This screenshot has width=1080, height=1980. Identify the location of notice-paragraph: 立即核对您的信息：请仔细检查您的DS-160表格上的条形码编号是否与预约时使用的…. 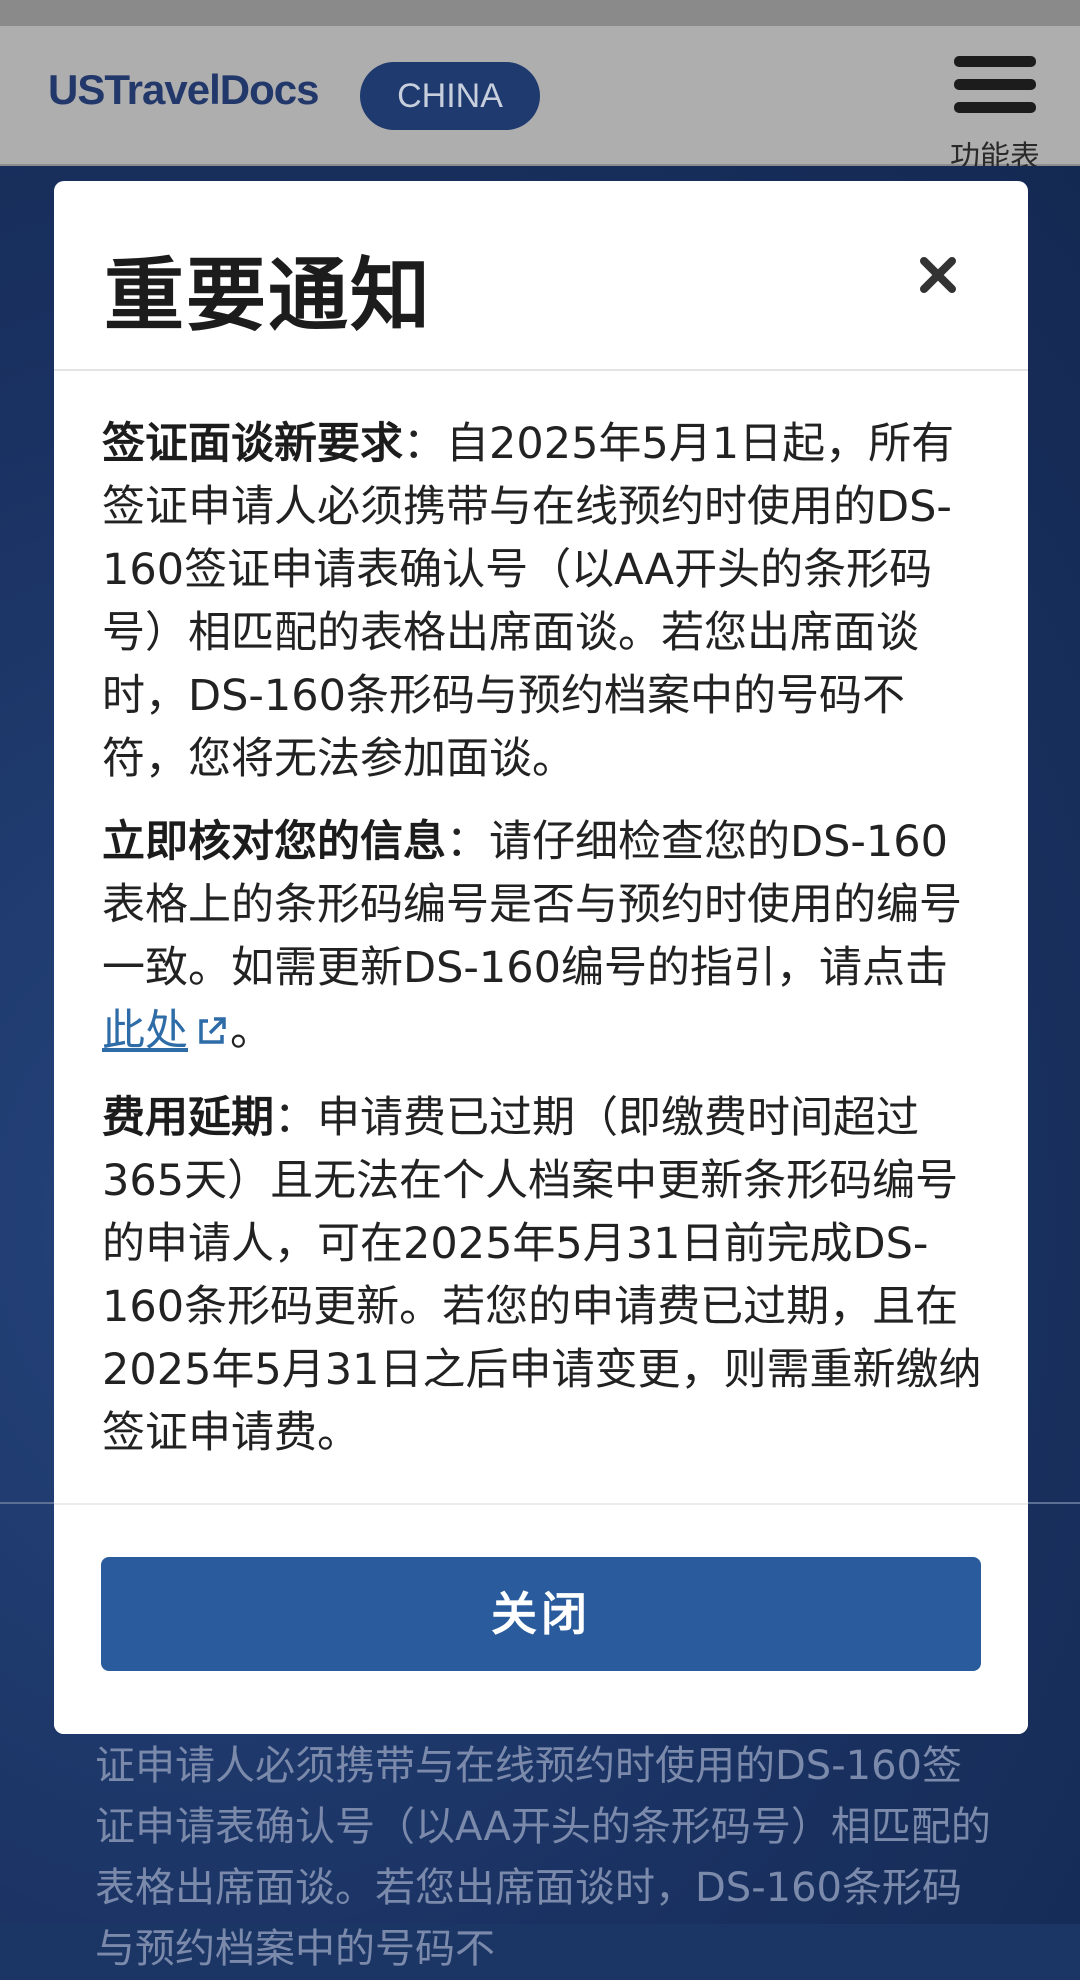
(544, 939).